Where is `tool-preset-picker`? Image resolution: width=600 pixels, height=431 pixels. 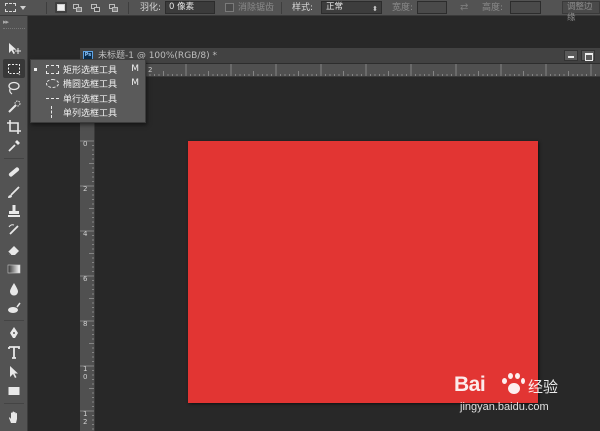 tool-preset-picker is located at coordinates (21, 7).